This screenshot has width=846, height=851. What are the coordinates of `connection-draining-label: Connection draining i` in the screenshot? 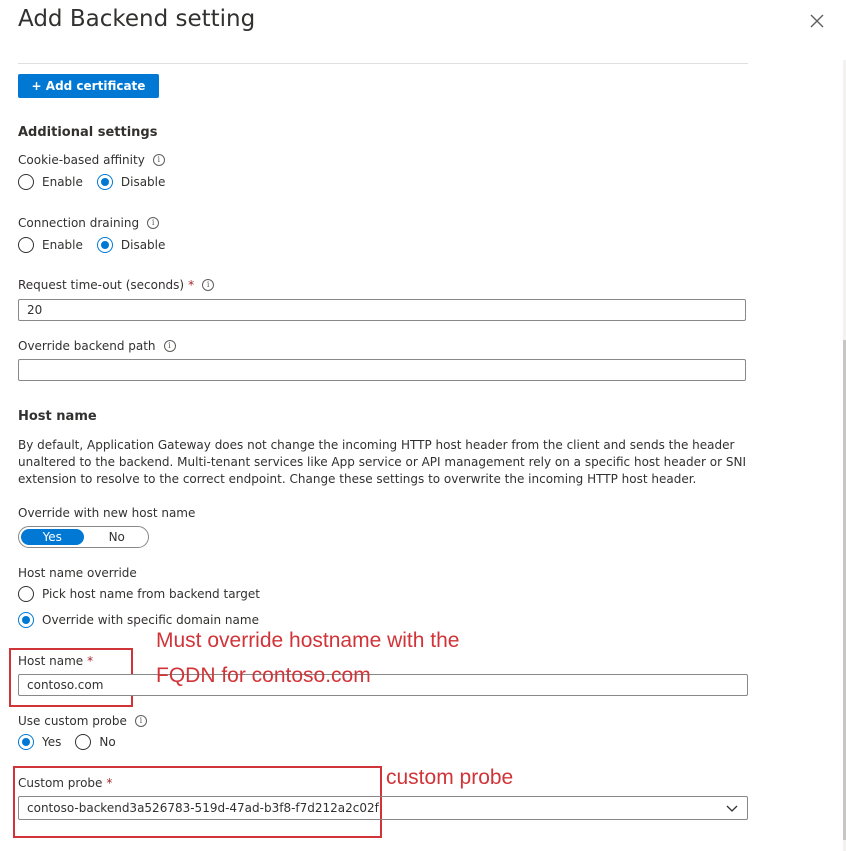 It's located at (89, 223).